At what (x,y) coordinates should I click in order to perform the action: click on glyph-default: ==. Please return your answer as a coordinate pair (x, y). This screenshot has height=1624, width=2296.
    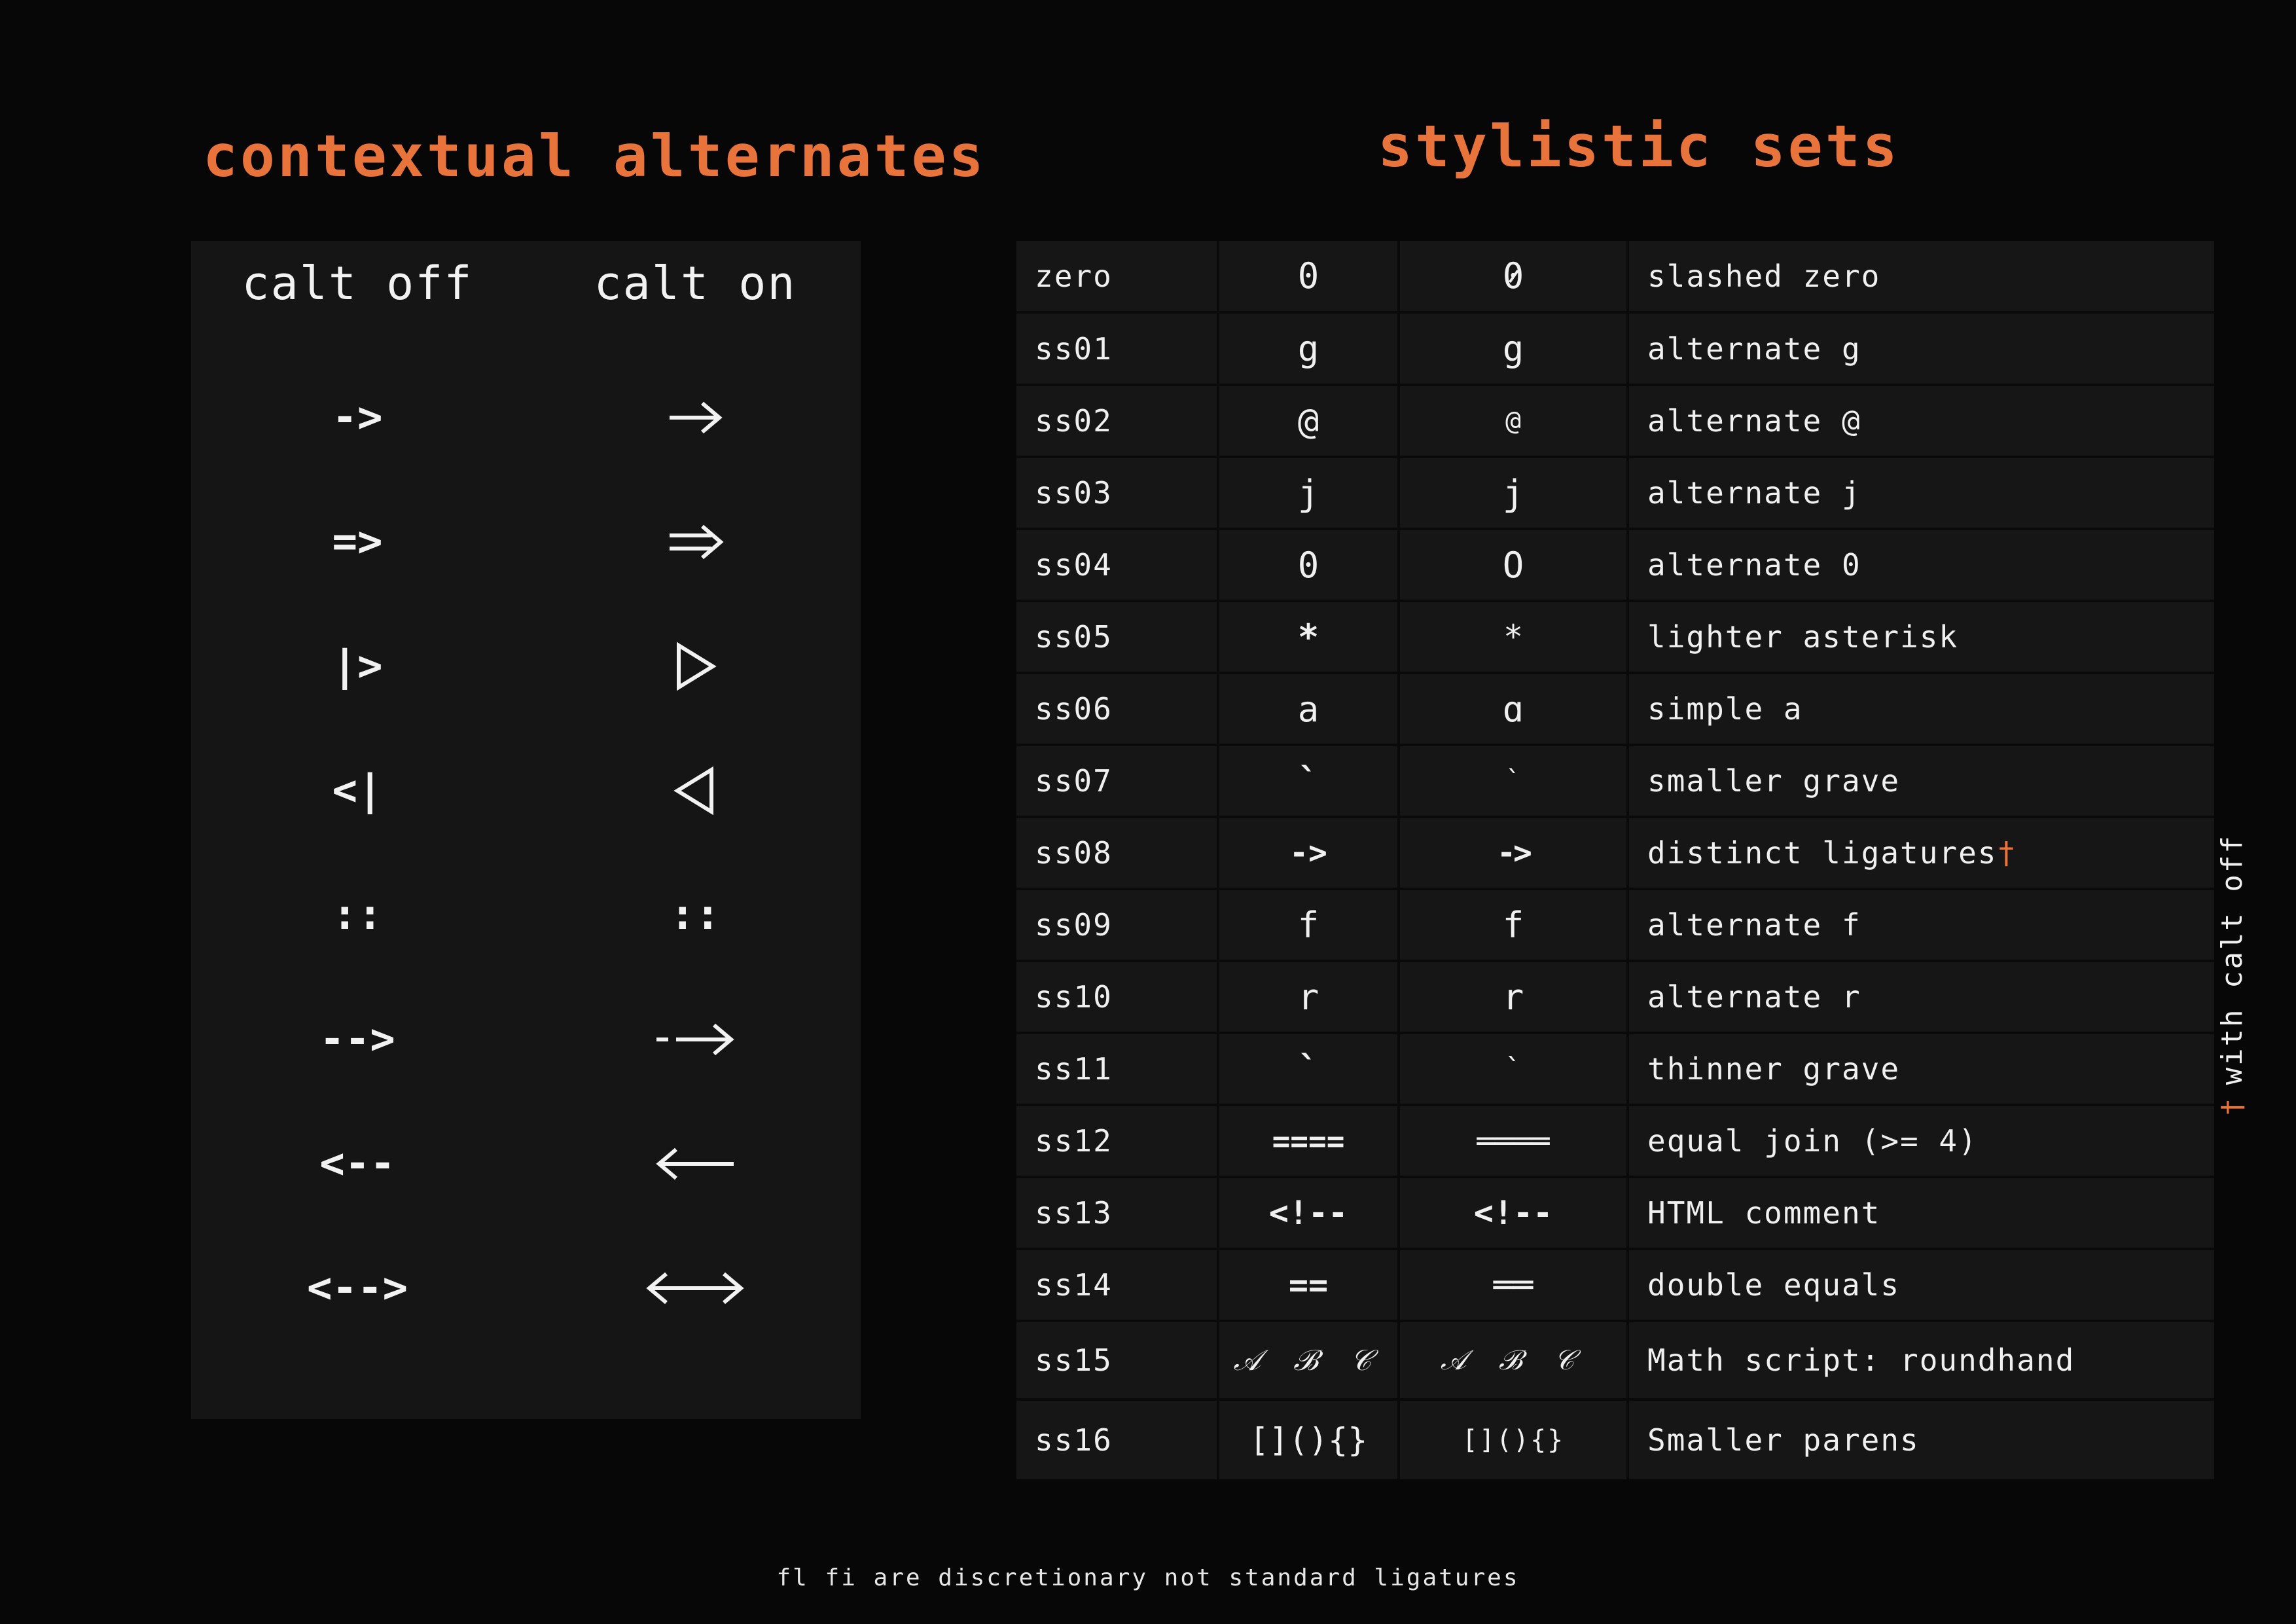
    Looking at the image, I should click on (1307, 1285).